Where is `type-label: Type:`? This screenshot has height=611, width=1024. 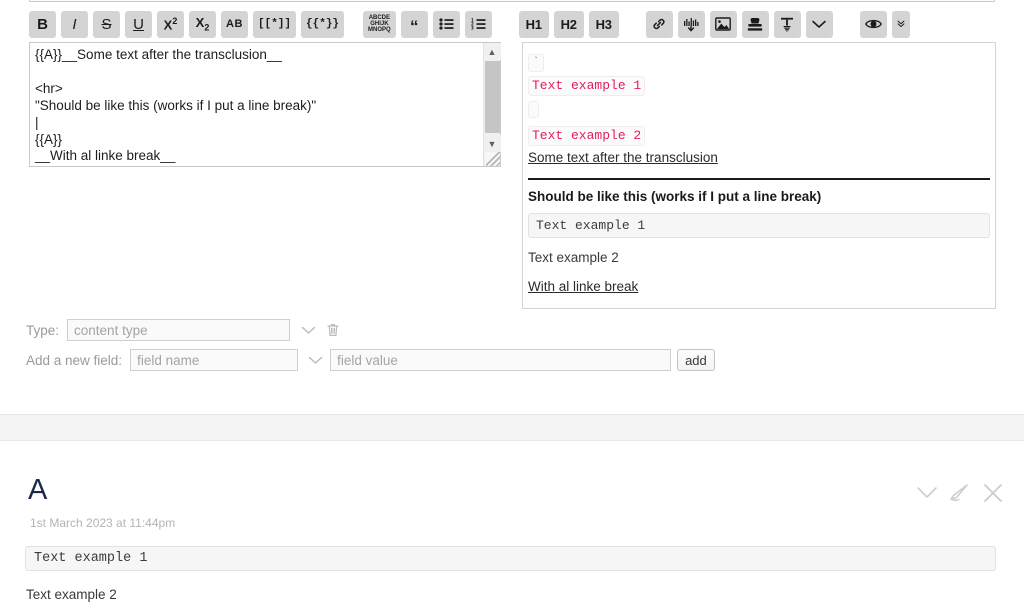 type-label: Type: is located at coordinates (43, 330).